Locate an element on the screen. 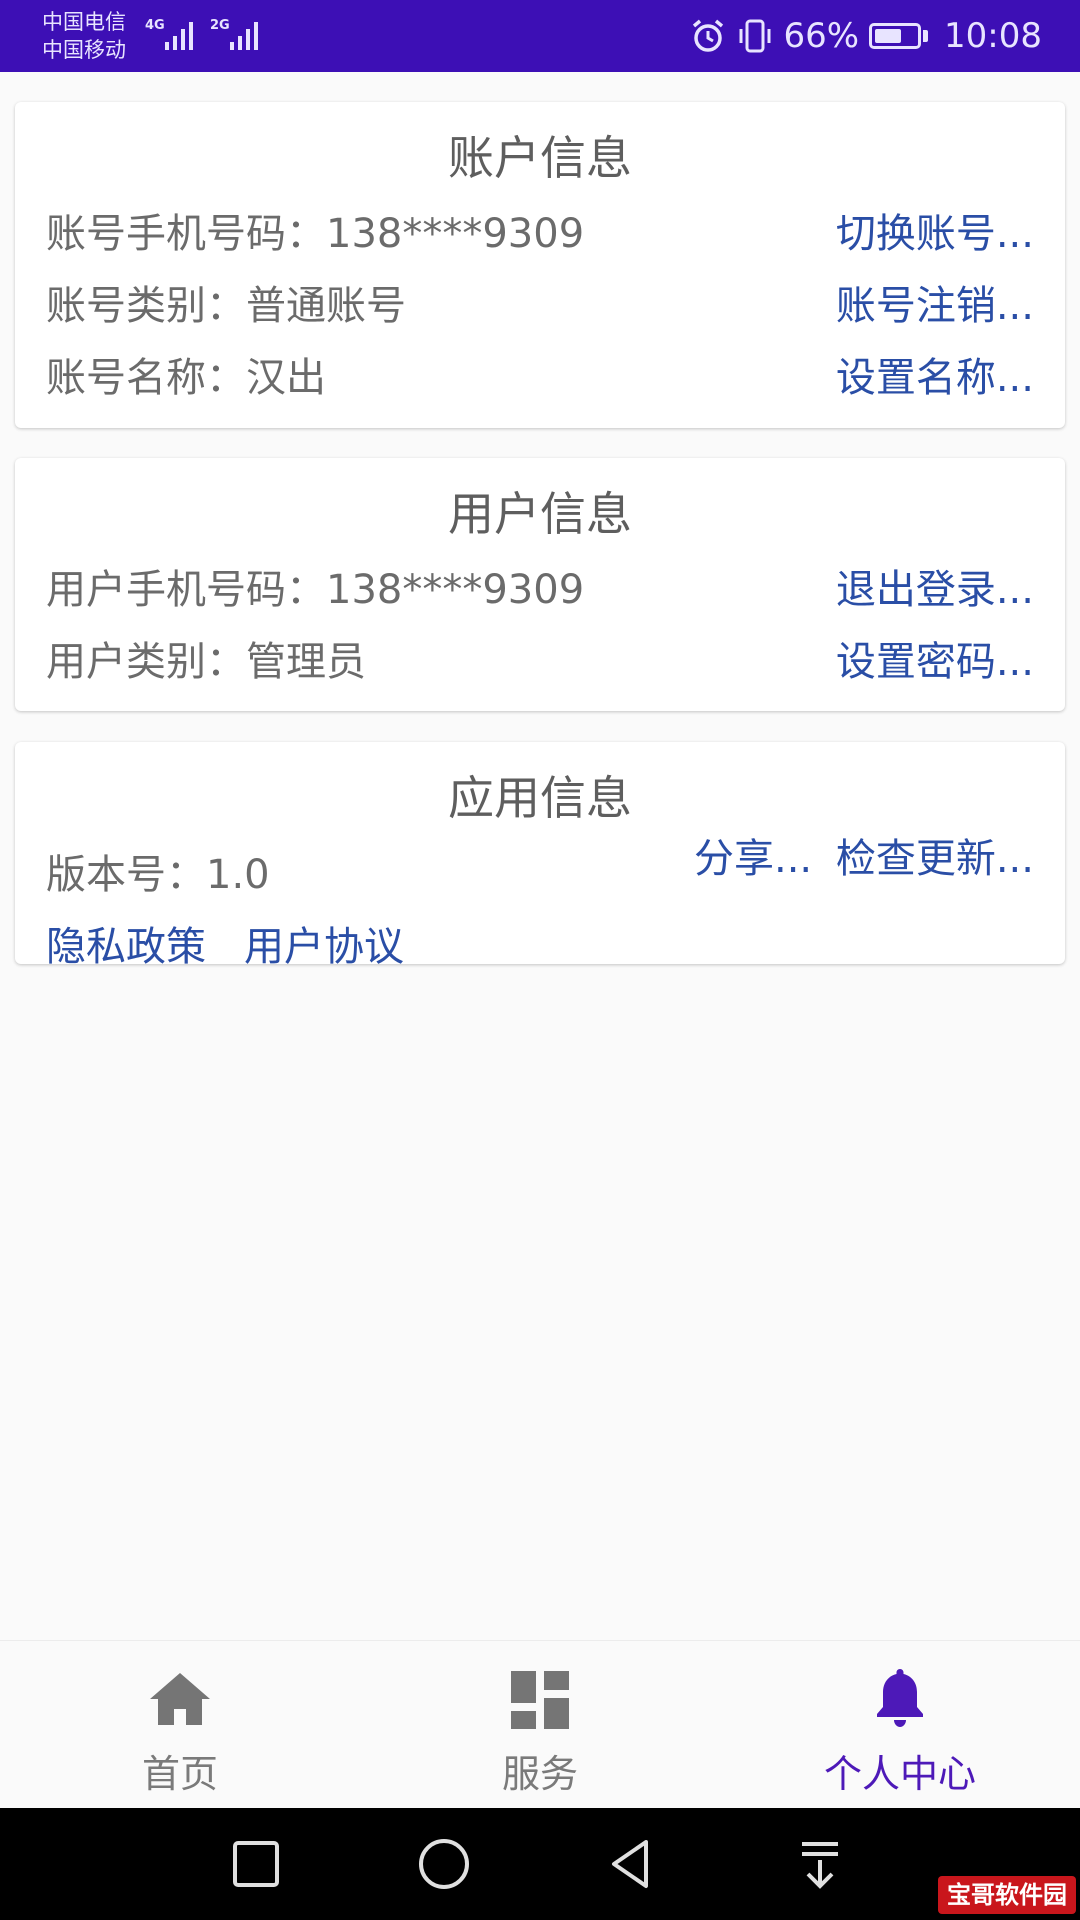 The height and width of the screenshot is (1920, 1080). watermark-logo: 宝哥软件园 is located at coordinates (1007, 1895).